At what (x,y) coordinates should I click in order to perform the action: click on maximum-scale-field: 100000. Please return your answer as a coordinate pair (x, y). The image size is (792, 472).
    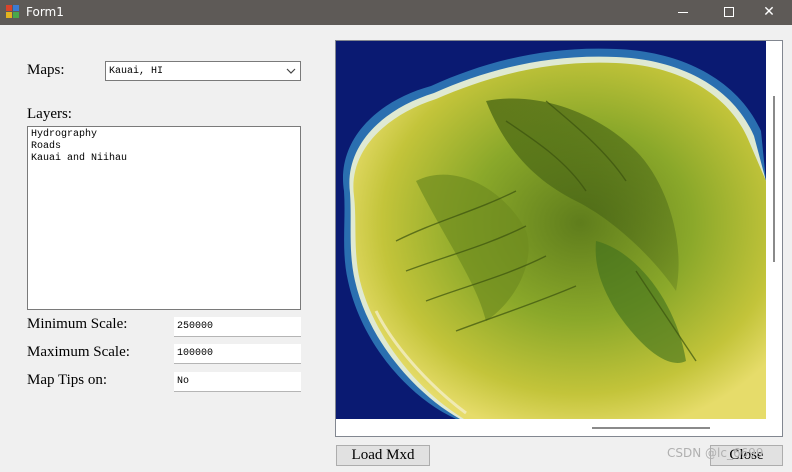
    Looking at the image, I should click on (237, 354).